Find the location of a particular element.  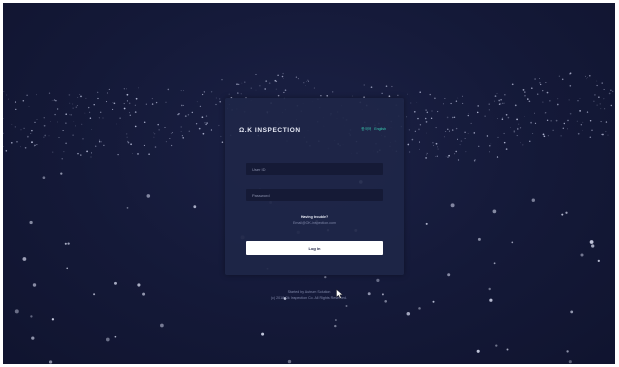

footer-credit: Started by Autrum Solution is located at coordinates (309, 292).